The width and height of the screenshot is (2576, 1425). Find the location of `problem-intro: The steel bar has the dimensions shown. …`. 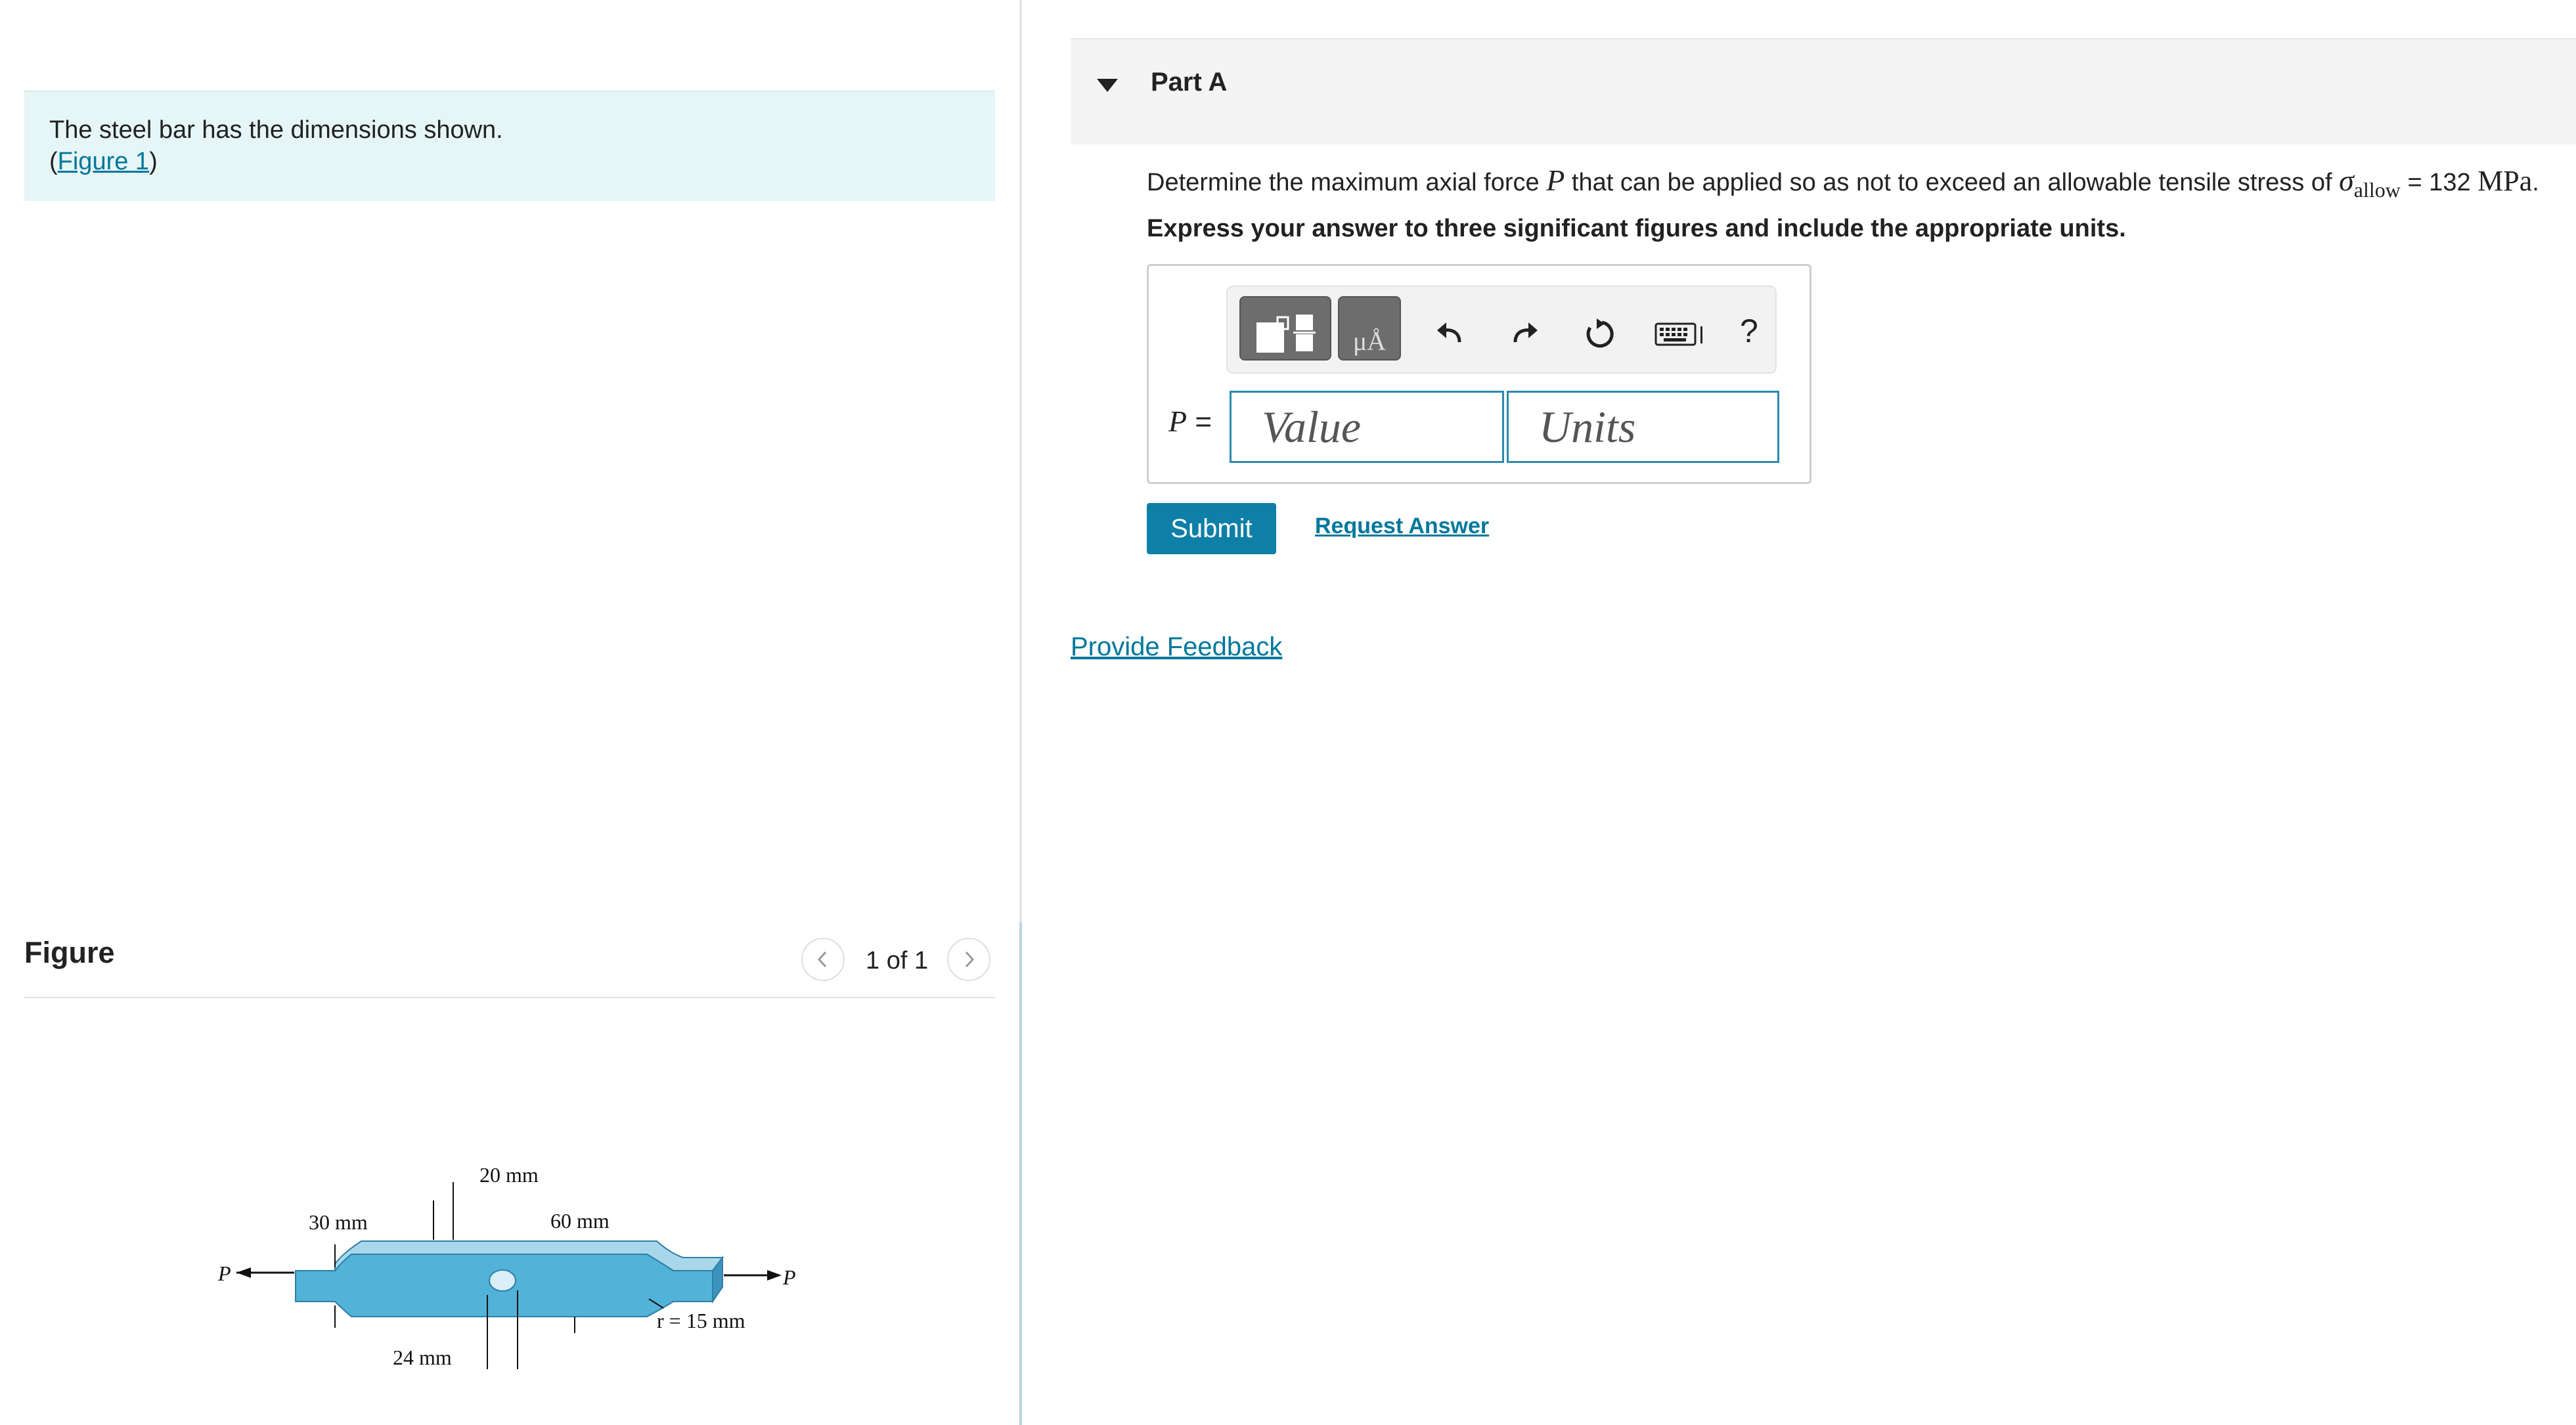

problem-intro: The steel bar has the dimensions shown. … is located at coordinates (509, 146).